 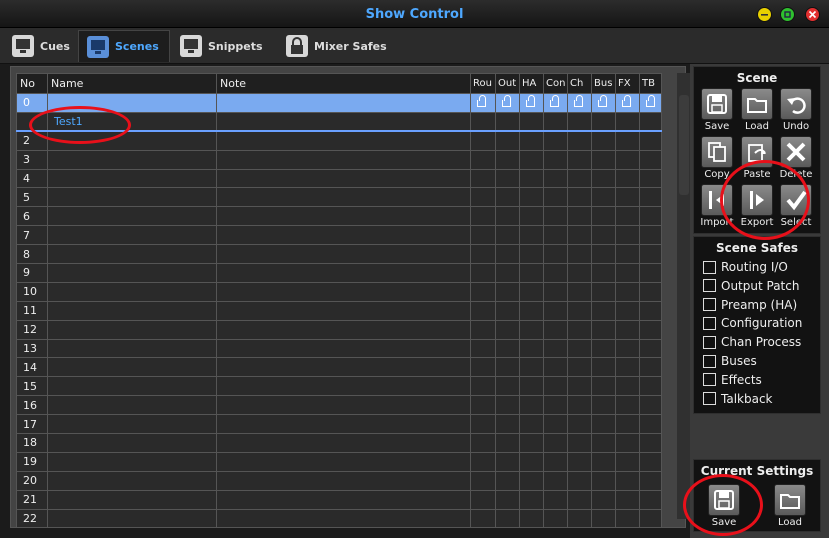 I want to click on table-row: 13, so click(x=339, y=348).